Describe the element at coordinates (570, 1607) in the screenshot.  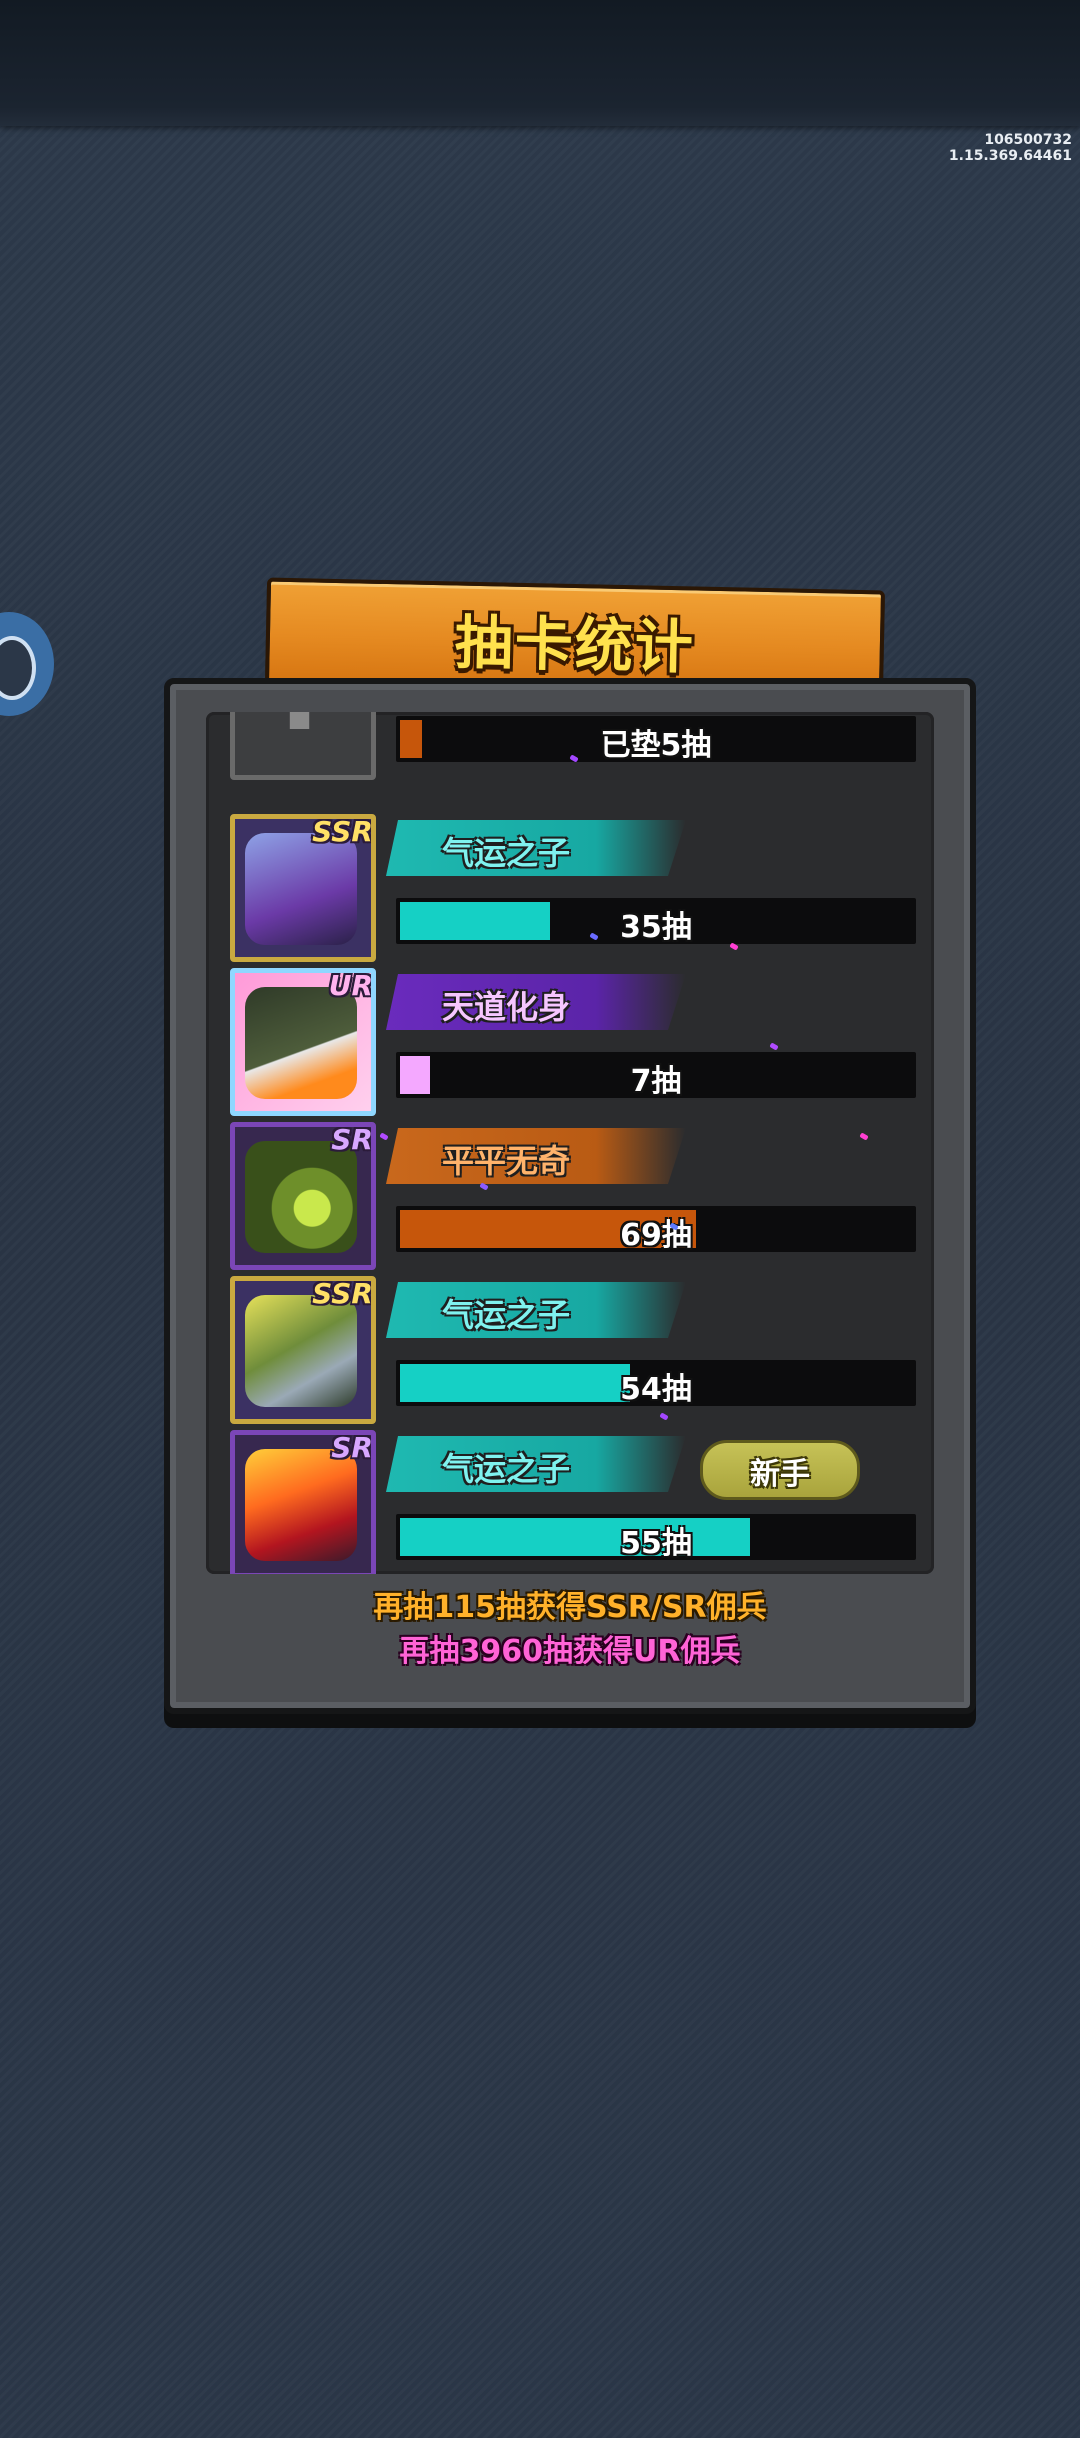
I see `ssr-sr-pity-text: 再抽115抽获得SSR/SR佣兵` at that location.